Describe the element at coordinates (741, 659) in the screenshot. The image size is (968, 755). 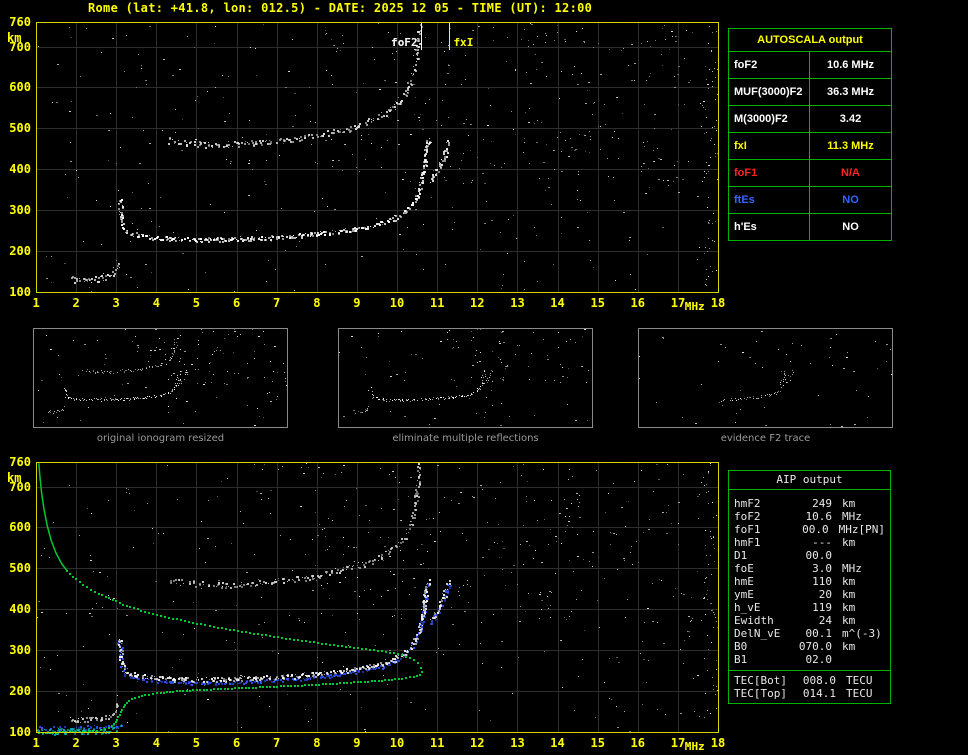
I see `param-label: B1` at that location.